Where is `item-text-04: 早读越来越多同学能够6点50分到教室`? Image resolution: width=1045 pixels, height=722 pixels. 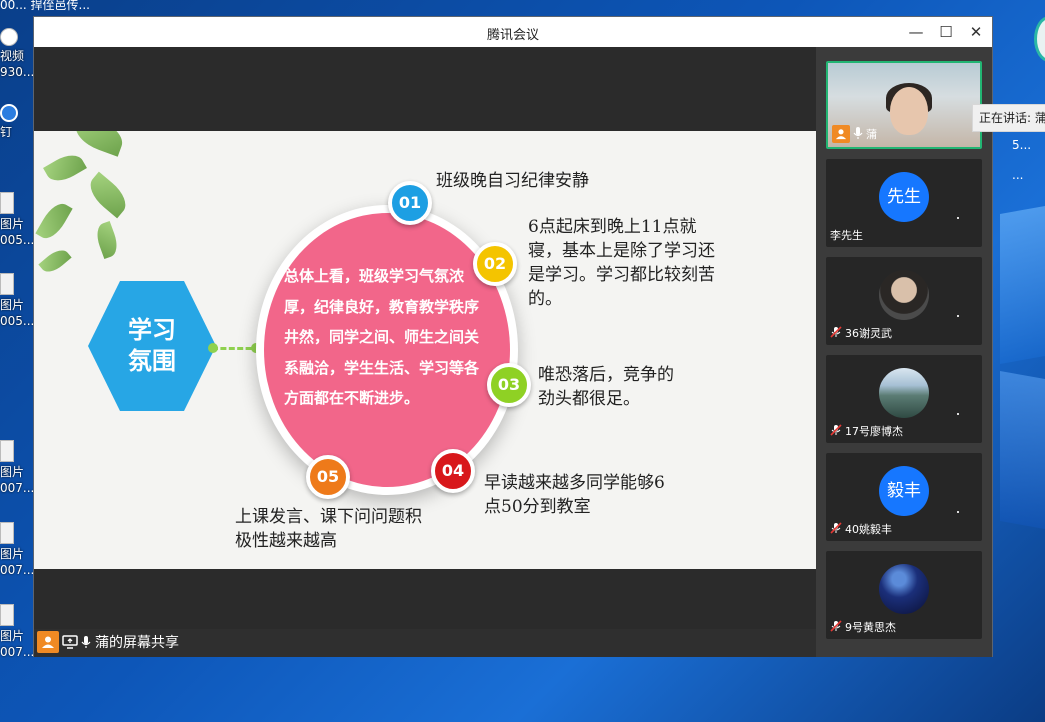 item-text-04: 早读越来越多同学能够6点50分到教室 is located at coordinates (574, 495).